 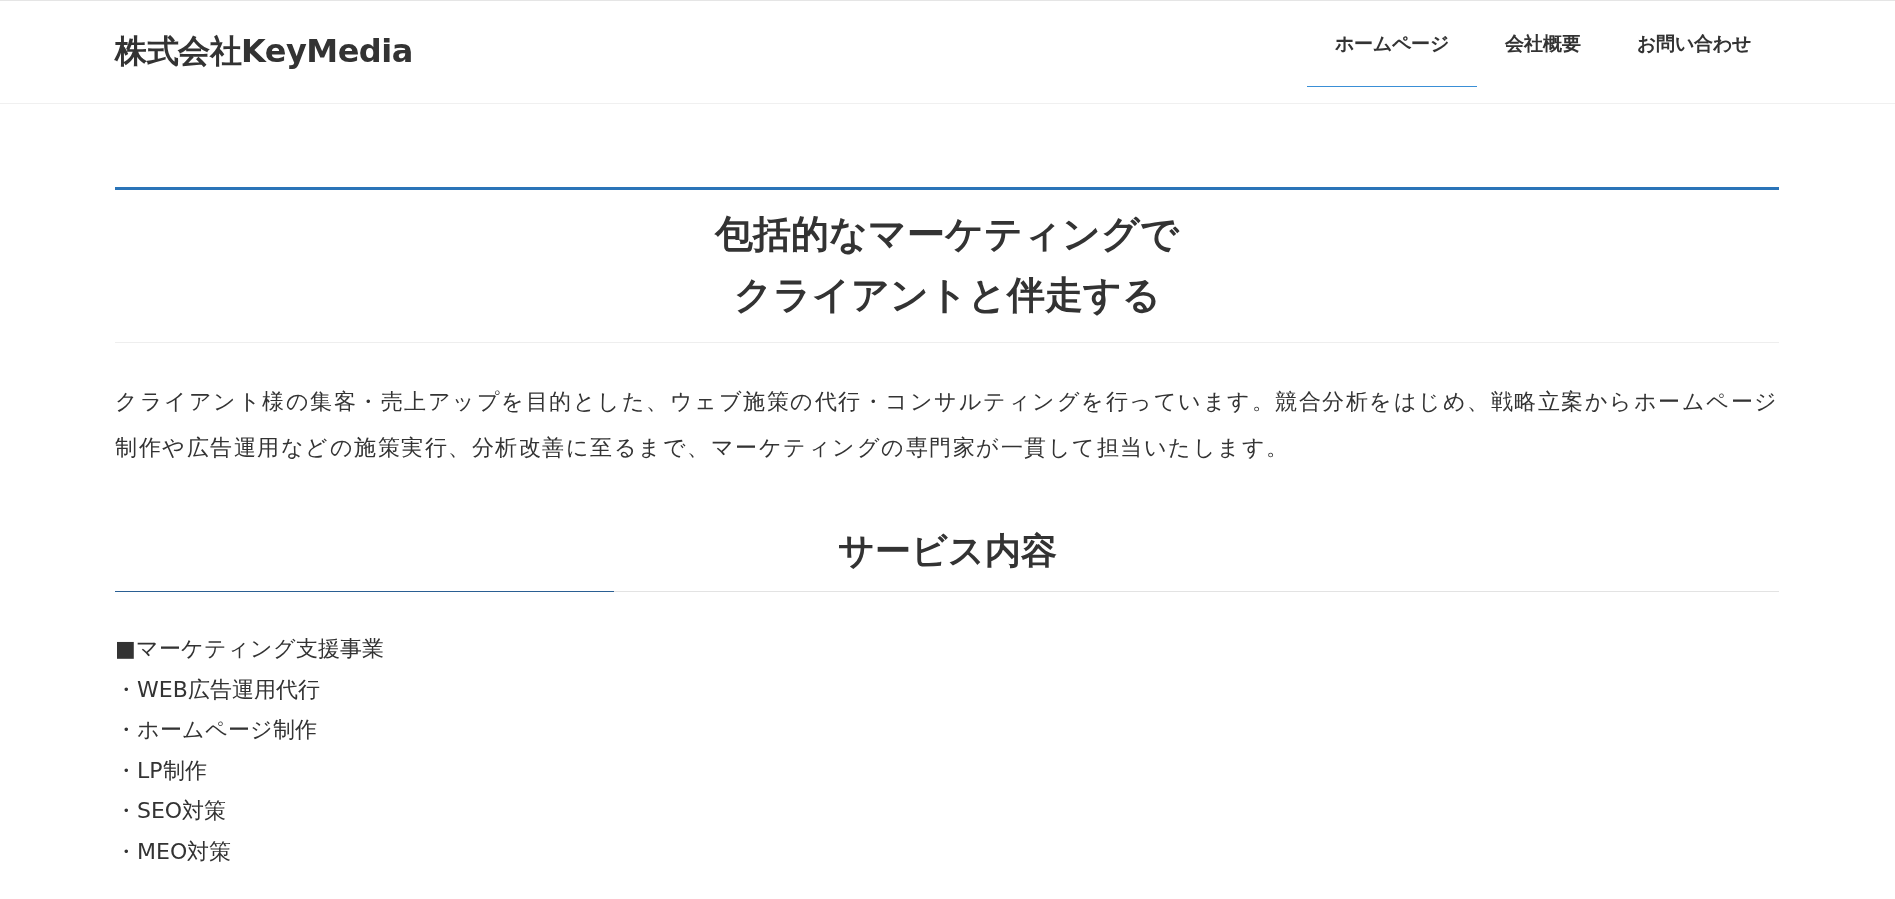 I want to click on nav-link: ホームページ, so click(x=1392, y=44).